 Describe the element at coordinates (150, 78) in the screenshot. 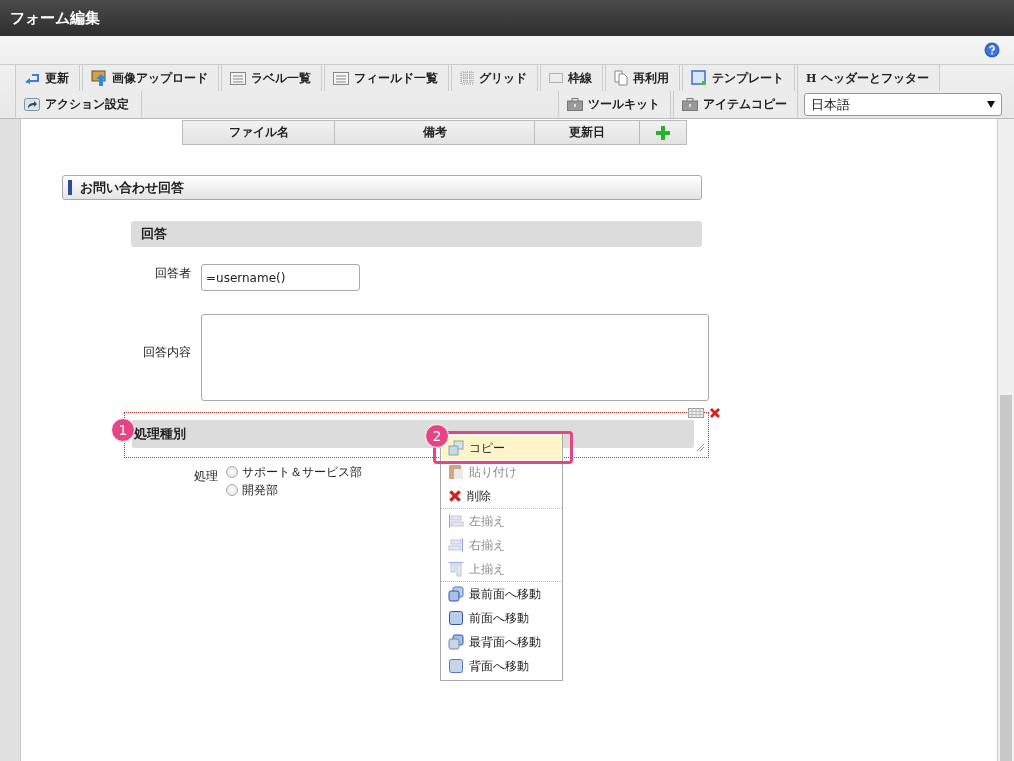

I see `toolbar-tab: 画像アップロード` at that location.